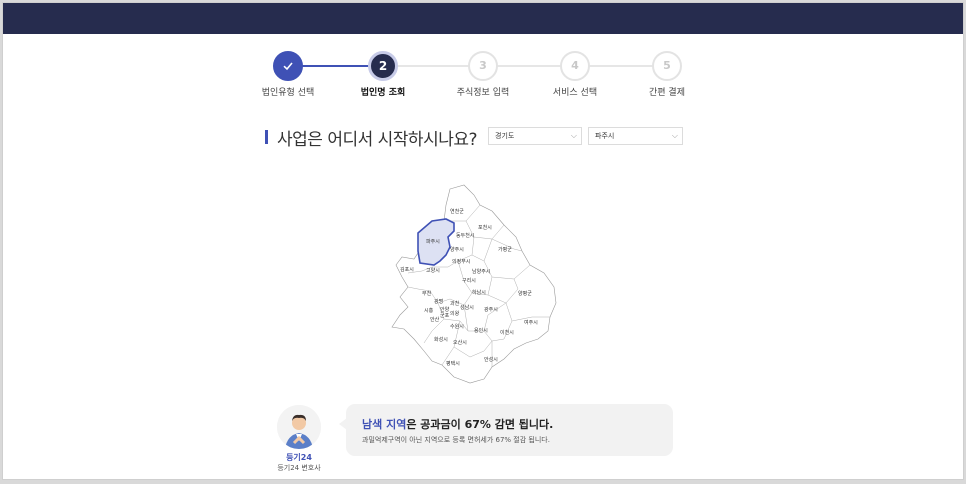  I want to click on question-heading: 사업은 어디서 시작하시나요?, so click(371, 138).